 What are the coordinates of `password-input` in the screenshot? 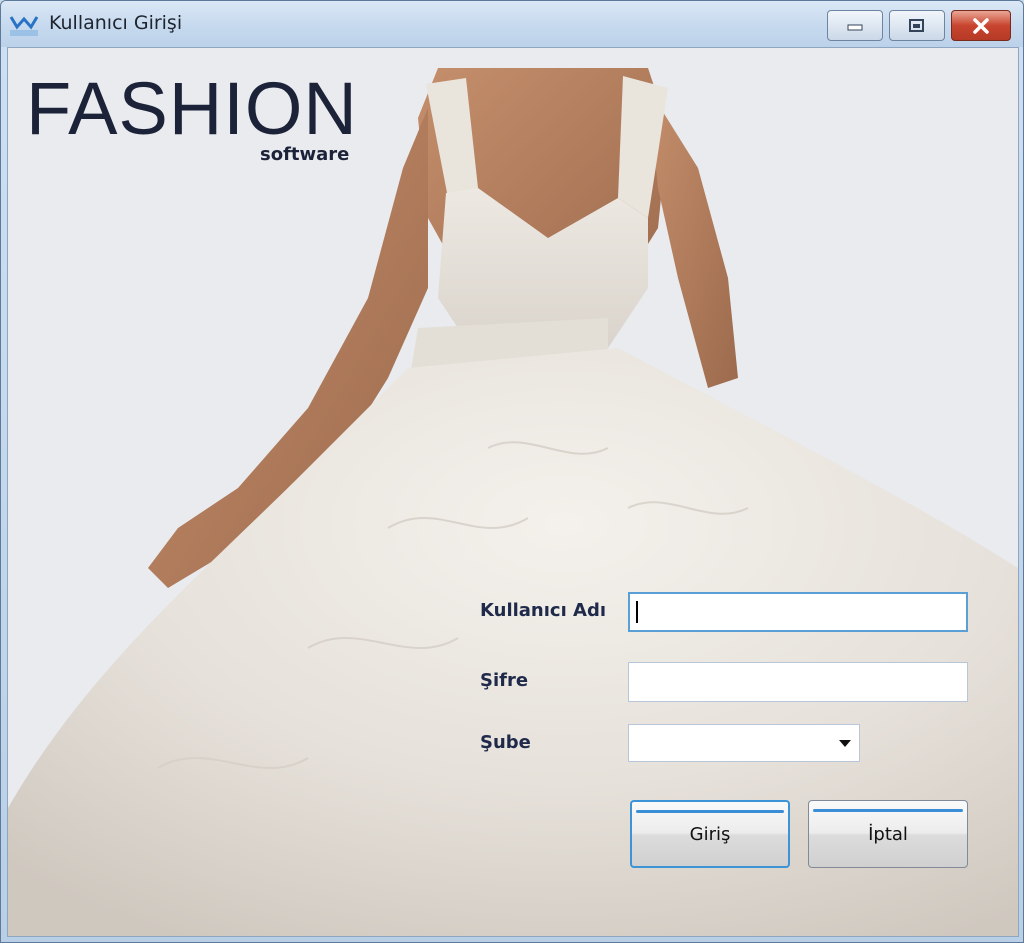 It's located at (798, 682).